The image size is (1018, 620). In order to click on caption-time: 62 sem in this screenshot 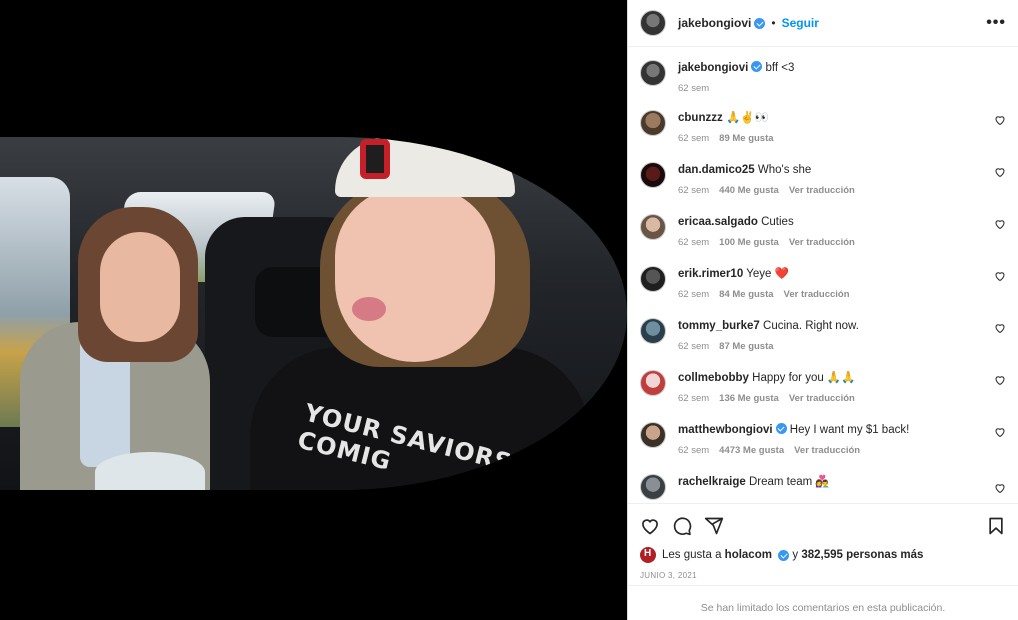, I will do `click(693, 88)`.